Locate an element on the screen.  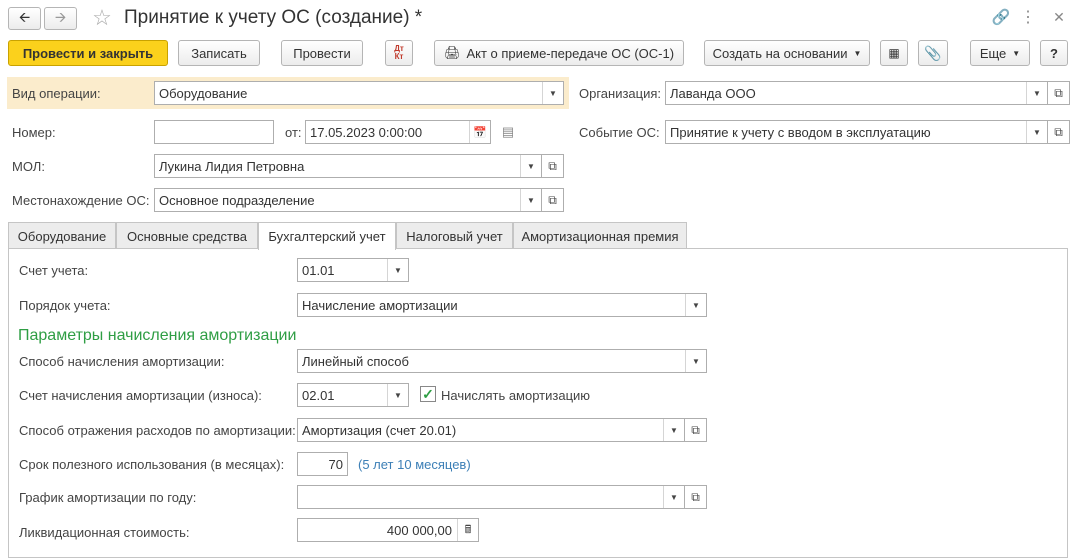
date-label: от: is located at coordinates (293, 132).